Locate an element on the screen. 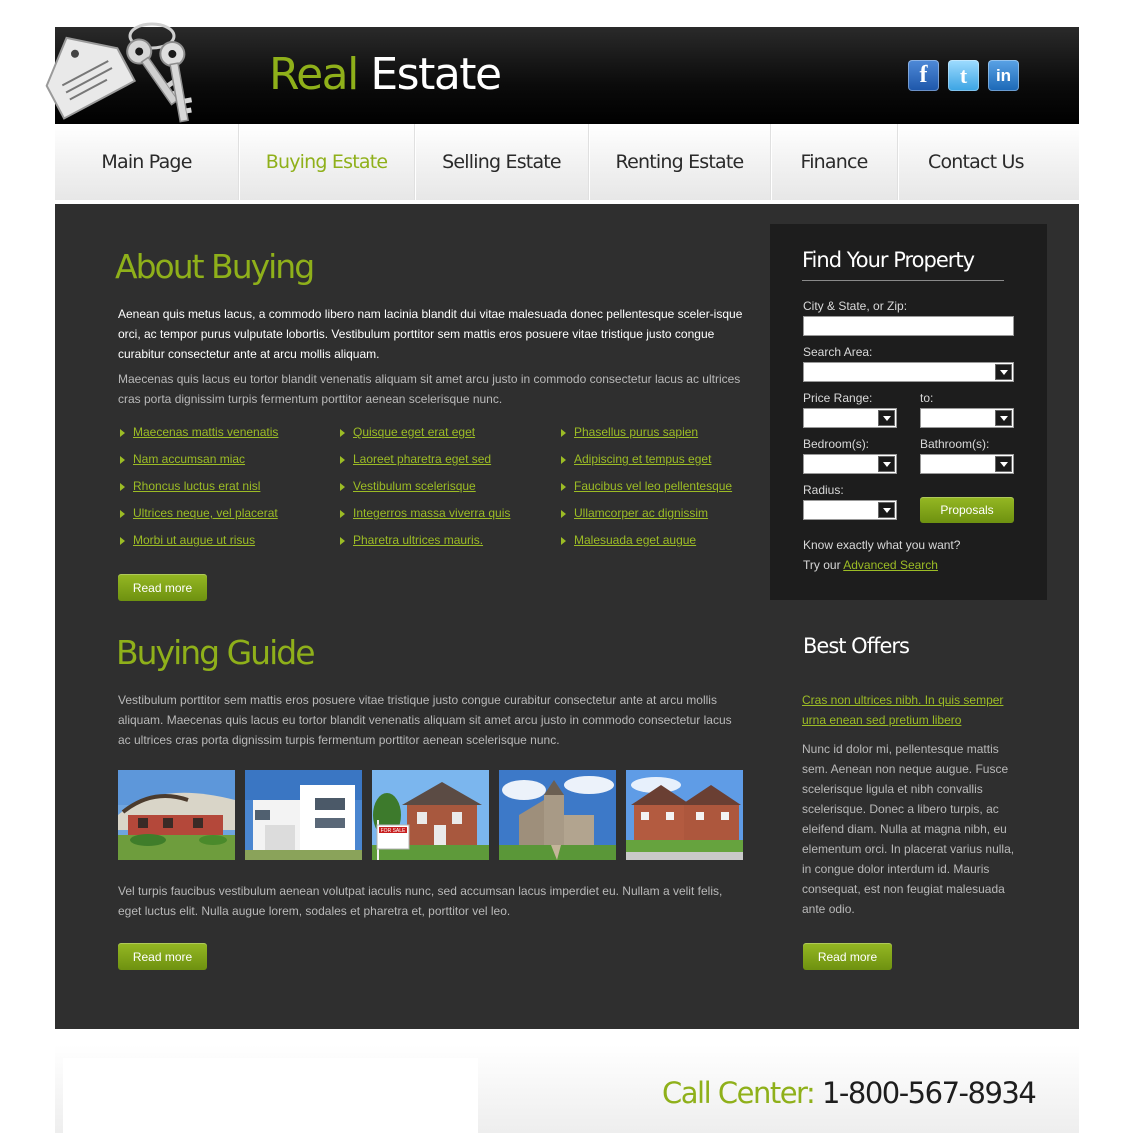 The height and width of the screenshot is (1133, 1122). about-link: Malesuada eget augue is located at coordinates (645, 546).